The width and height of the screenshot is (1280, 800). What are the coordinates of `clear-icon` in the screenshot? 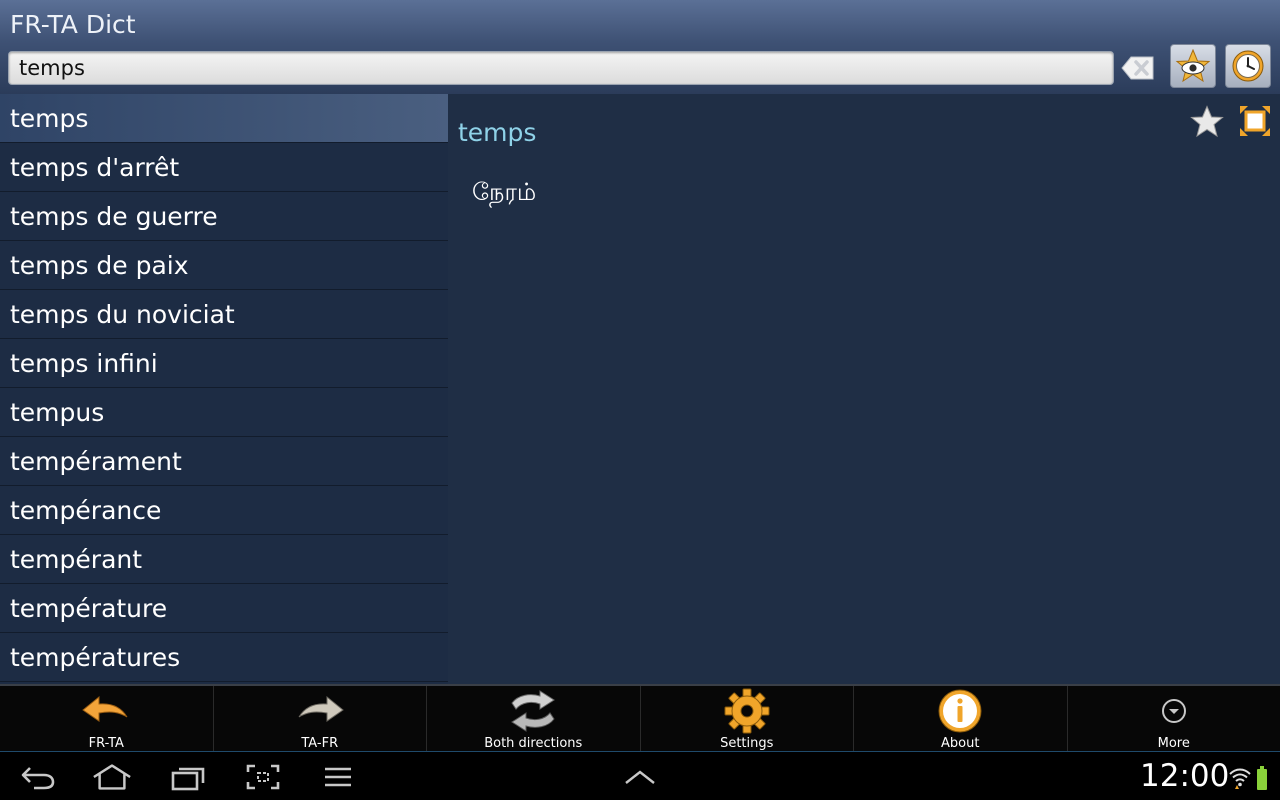 It's located at (1137, 68).